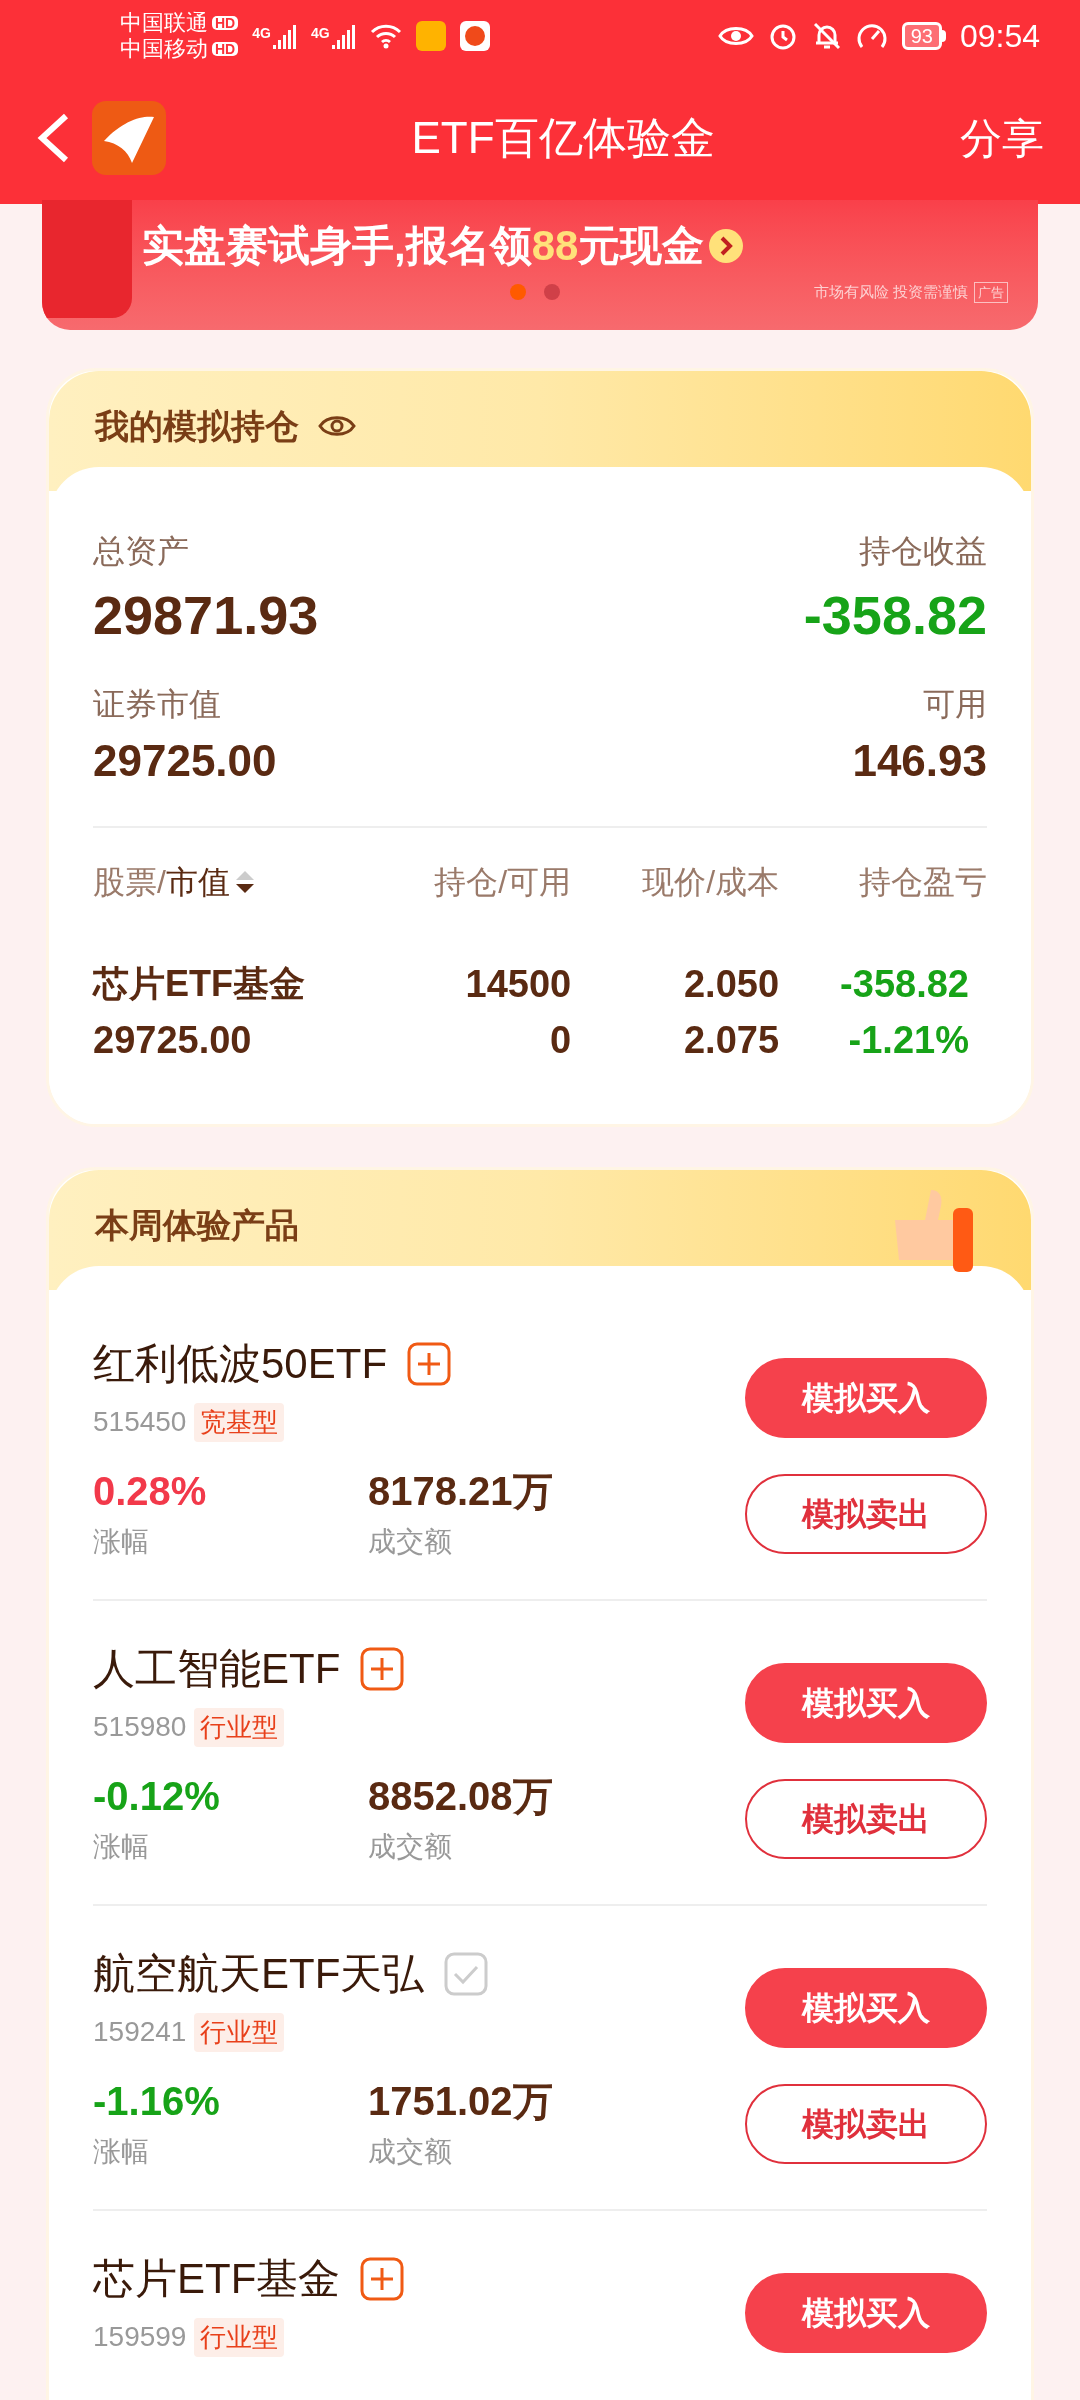  I want to click on muted-bell-icon, so click(826, 36).